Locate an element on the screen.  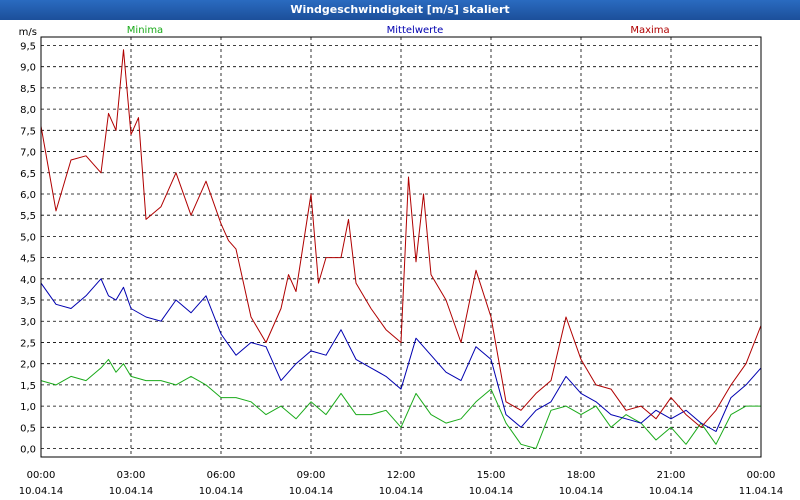
y-tick-label: 3,5 is located at coordinates (28, 301).